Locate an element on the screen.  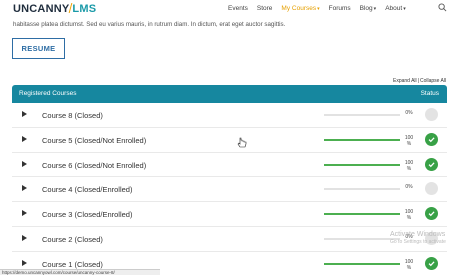
course-title: Course 3 (Closed/Enrolled) is located at coordinates (87, 214).